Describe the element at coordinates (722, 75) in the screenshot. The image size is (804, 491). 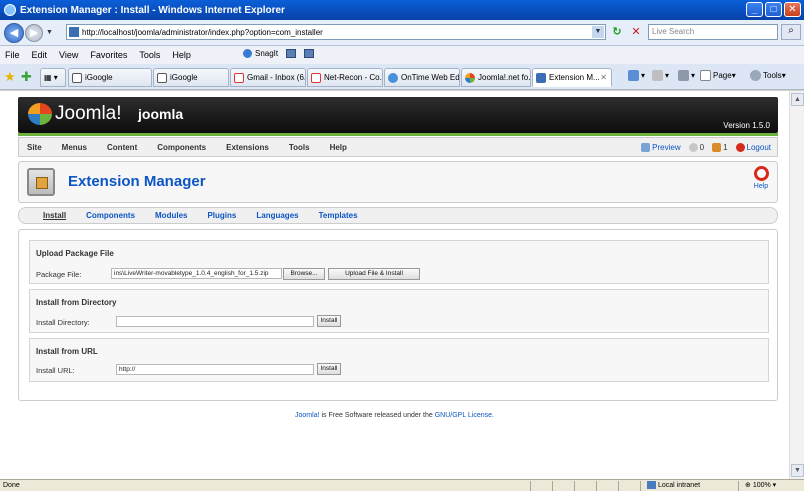
I see `page-menu-label: Page` at that location.